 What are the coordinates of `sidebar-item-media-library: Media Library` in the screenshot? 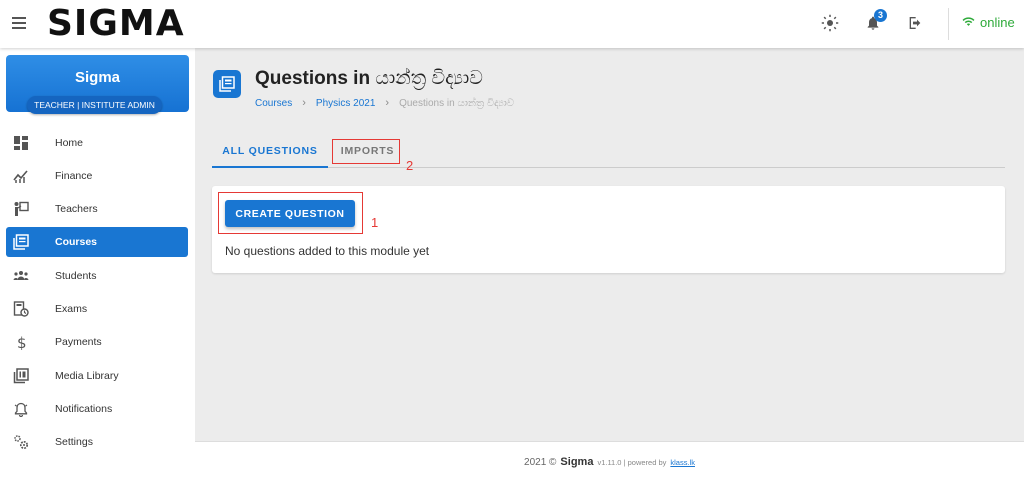 It's located at (97, 376).